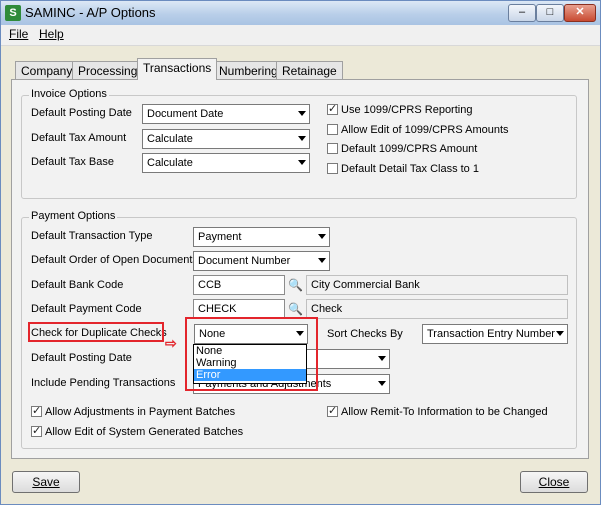  What do you see at coordinates (114, 260) in the screenshot?
I see `default-order-open-docs-label: Default Order of Open Documents` at bounding box center [114, 260].